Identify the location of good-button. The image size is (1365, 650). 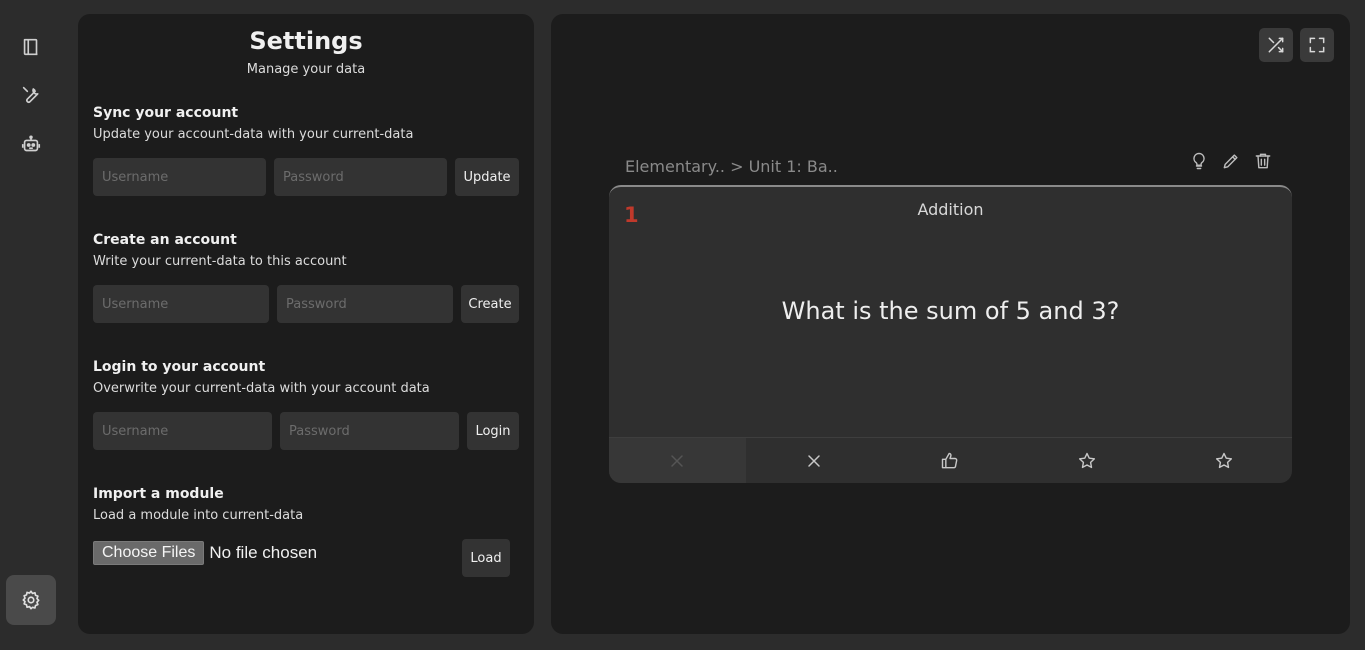
(950, 460).